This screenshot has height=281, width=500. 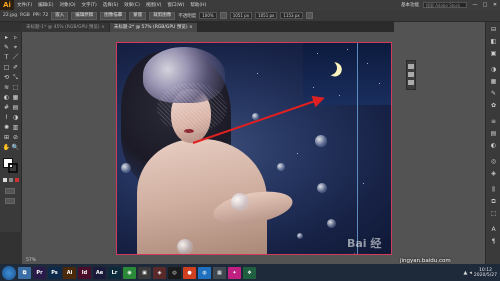 What do you see at coordinates (54, 272) in the screenshot?
I see `taskbar-app-icon: Ps` at bounding box center [54, 272].